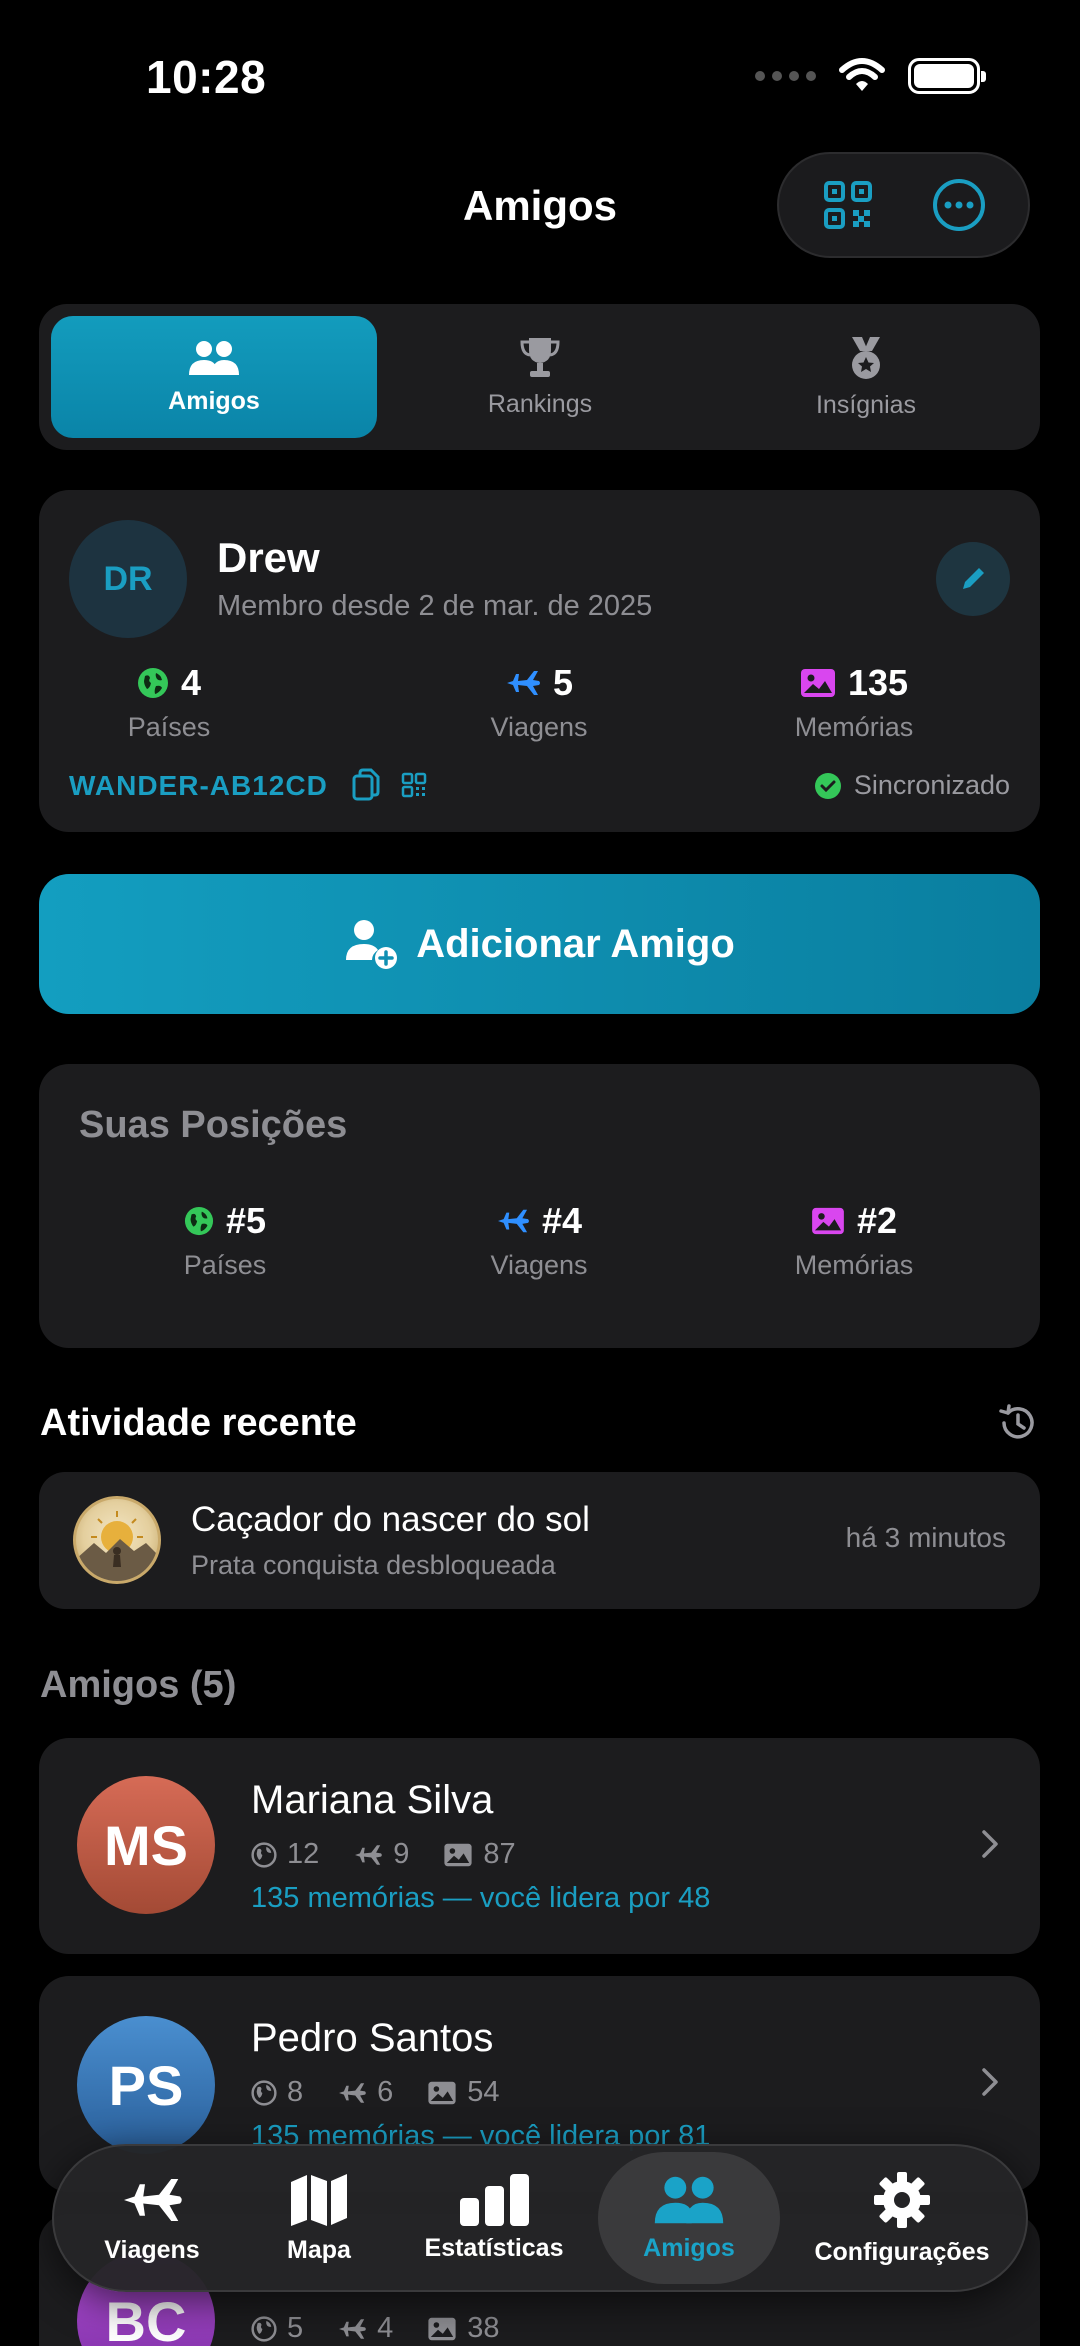 This screenshot has height=2346, width=1080. I want to click on position-label: Memórias, so click(854, 1265).